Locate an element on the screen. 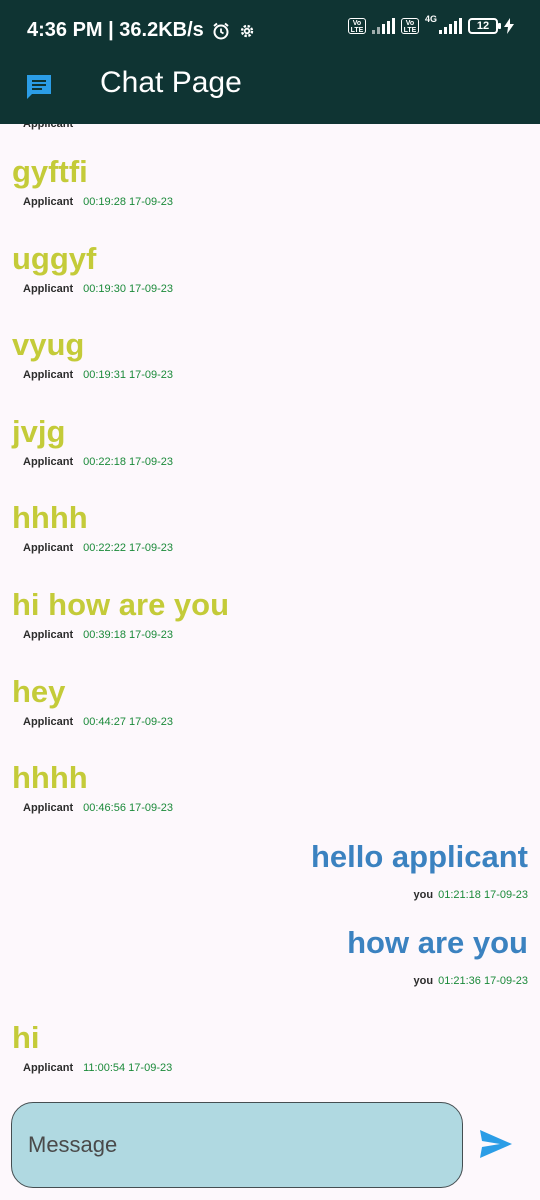 This screenshot has height=1200, width=540. chat-message-icon is located at coordinates (39, 87).